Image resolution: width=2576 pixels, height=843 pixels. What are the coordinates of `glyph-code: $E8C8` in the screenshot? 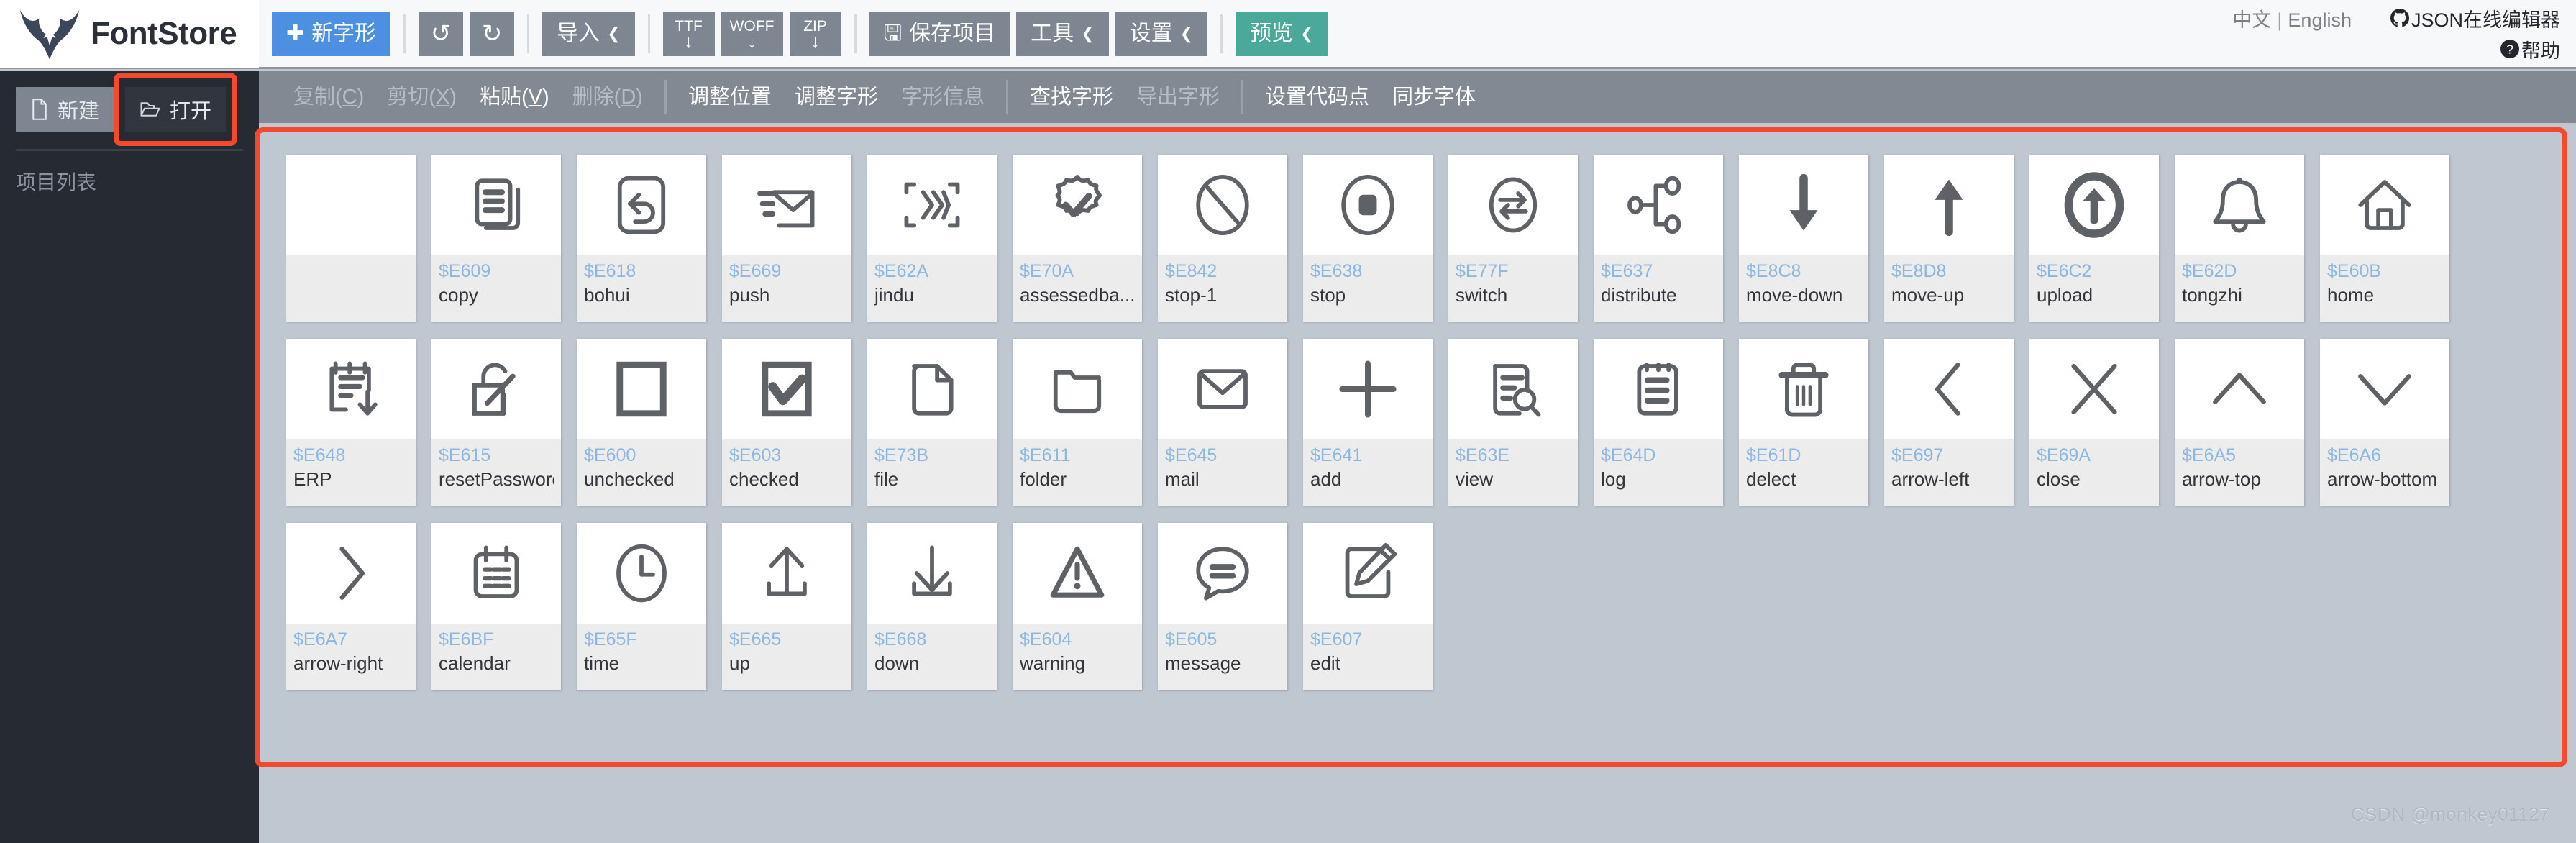 It's located at (1773, 271).